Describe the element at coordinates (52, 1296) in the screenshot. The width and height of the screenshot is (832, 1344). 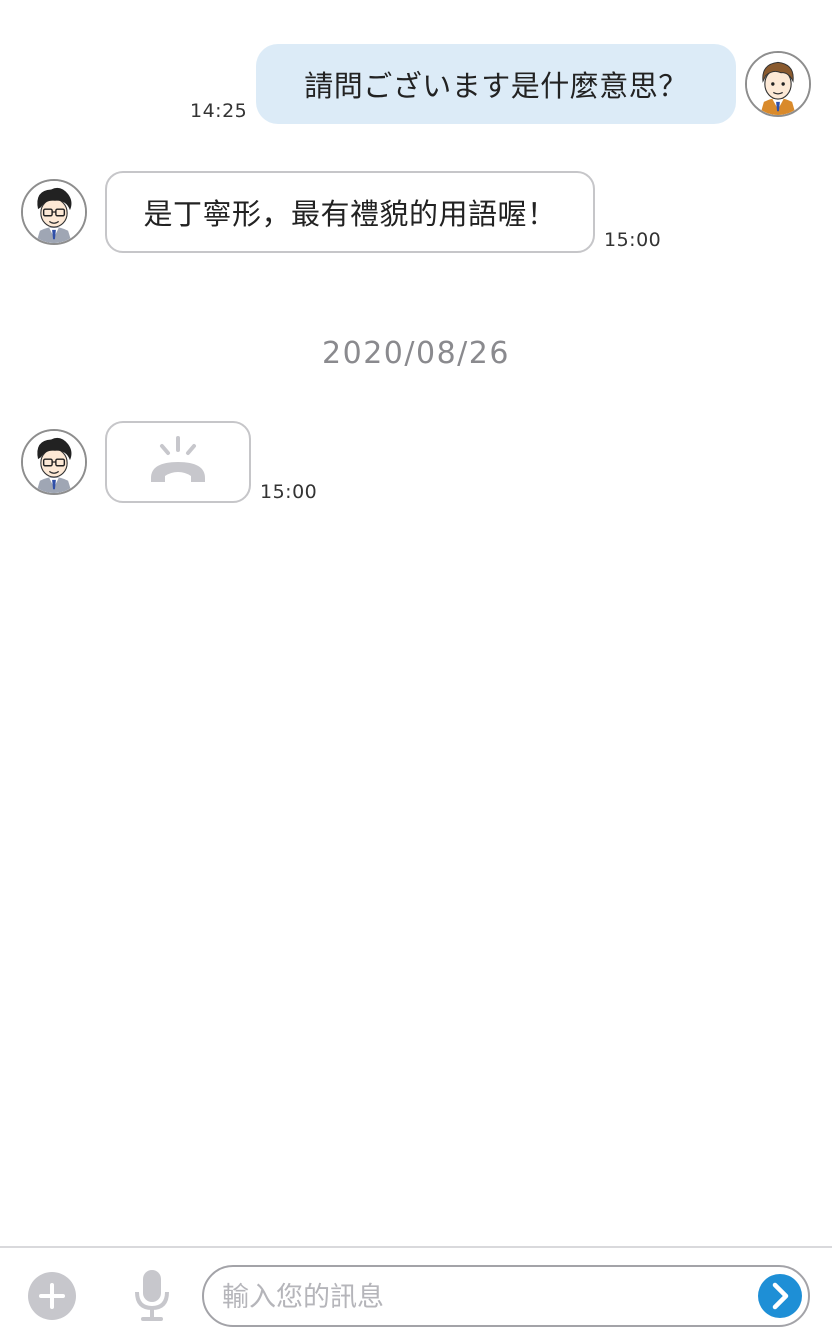
I see `plus-icon` at that location.